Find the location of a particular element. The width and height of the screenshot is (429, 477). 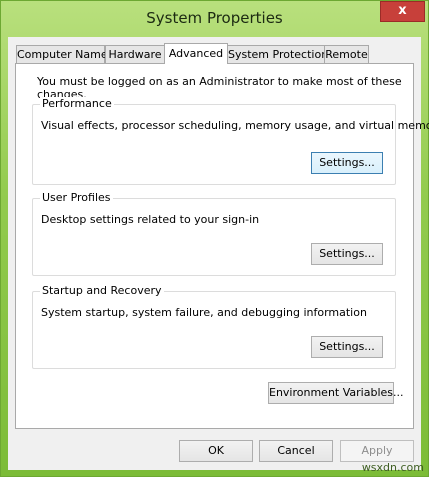

title-bar: System Properties x is located at coordinates (214, 19).